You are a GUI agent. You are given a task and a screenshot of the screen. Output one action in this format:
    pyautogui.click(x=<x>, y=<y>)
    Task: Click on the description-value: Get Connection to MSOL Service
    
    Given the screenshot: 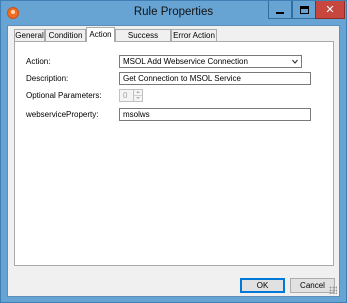 What is the action you would take?
    pyautogui.click(x=182, y=78)
    